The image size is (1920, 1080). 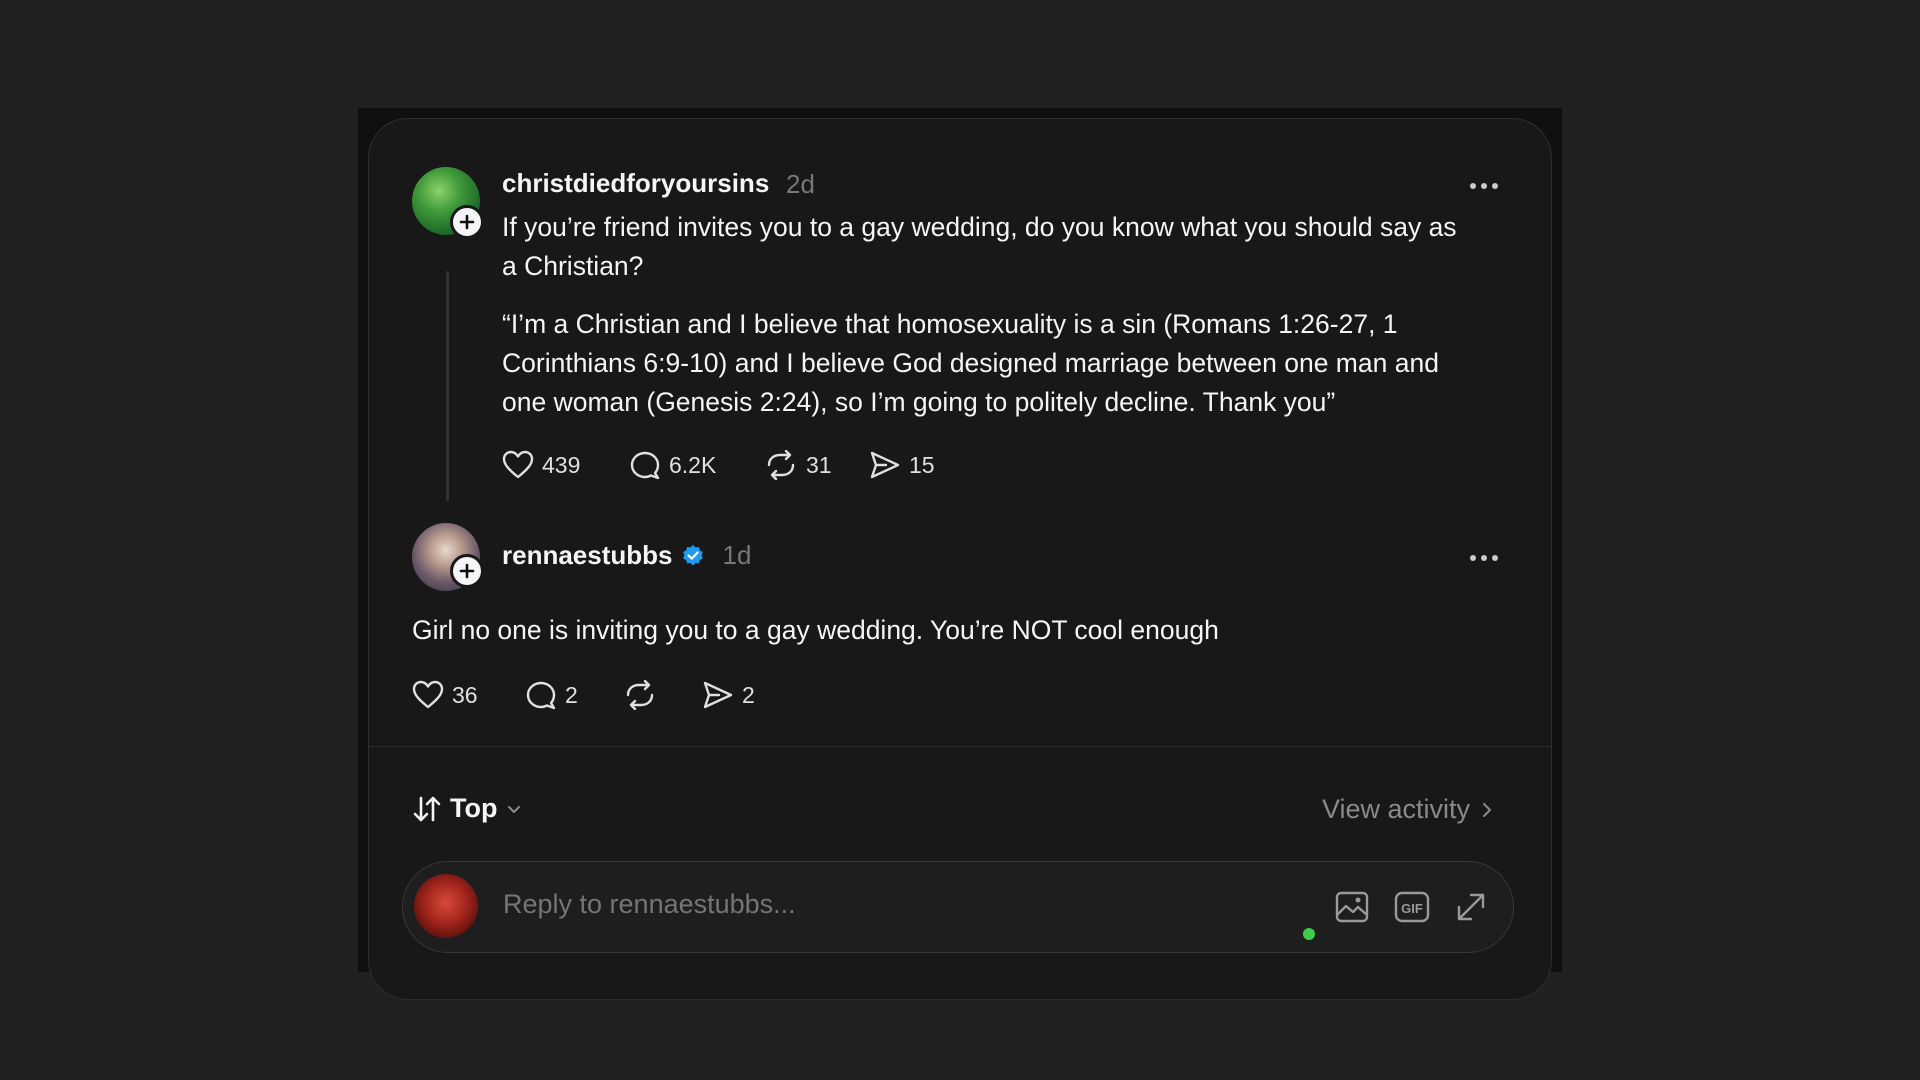 I want to click on reply-comment-button: 2, so click(x=551, y=695).